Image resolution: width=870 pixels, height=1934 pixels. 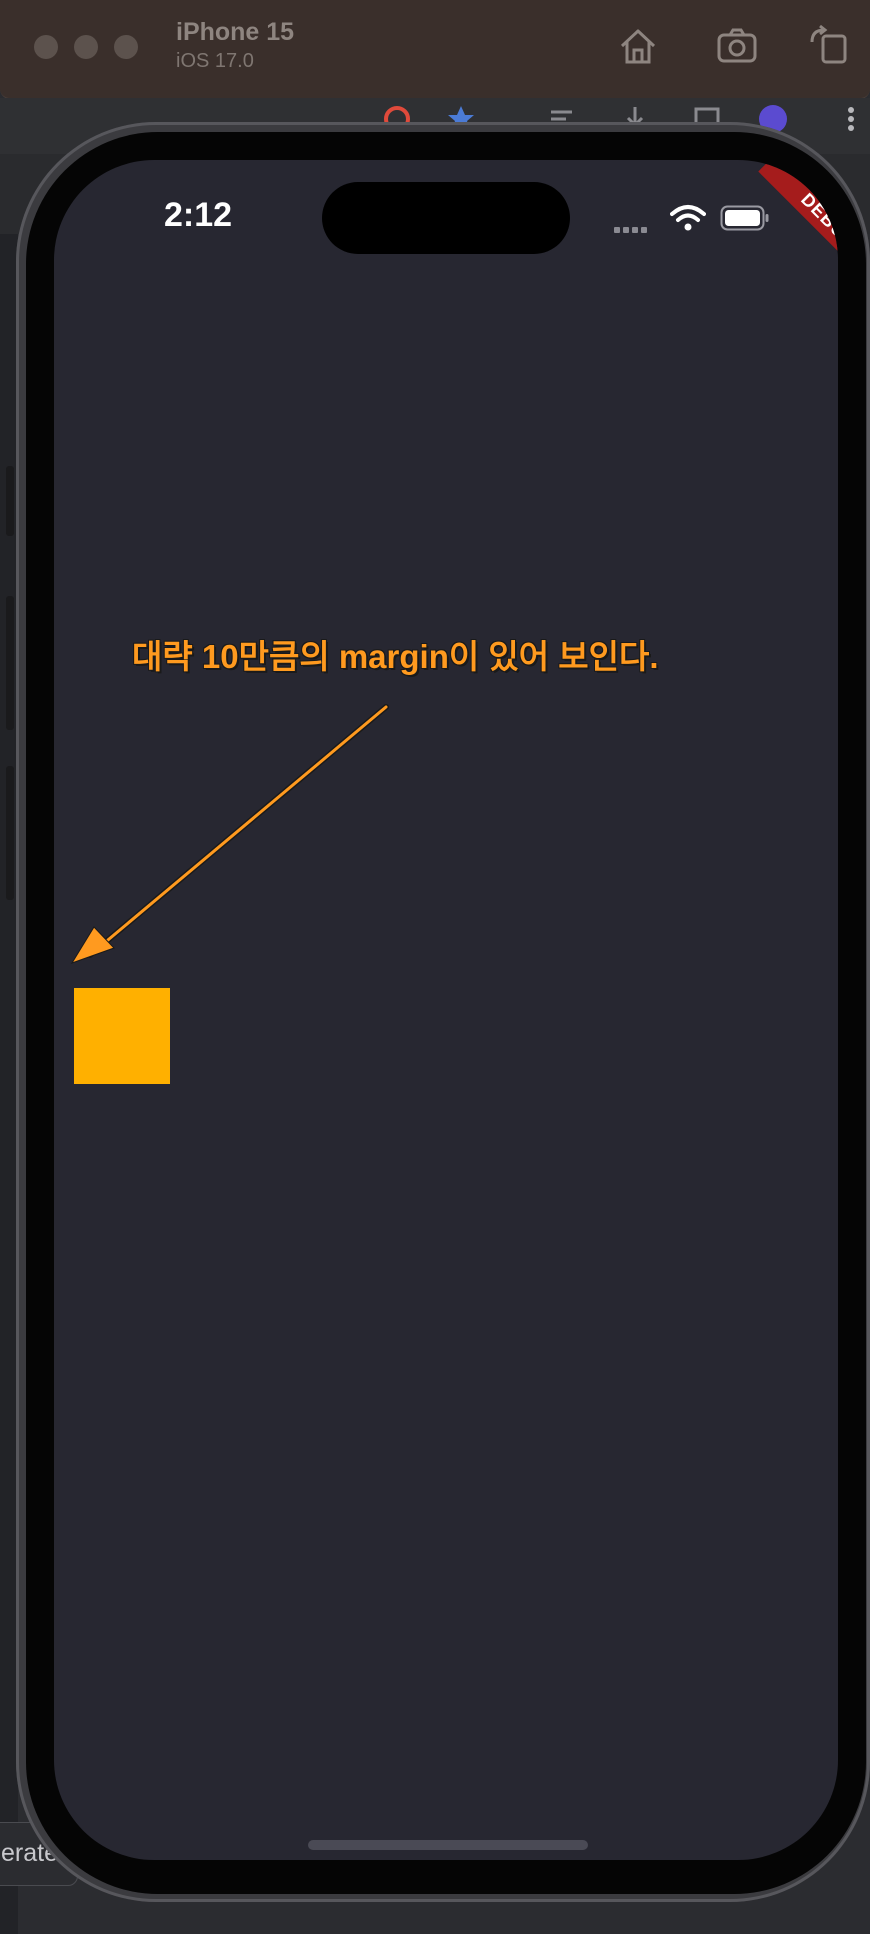 What do you see at coordinates (830, 46) in the screenshot?
I see `rotate-icon` at bounding box center [830, 46].